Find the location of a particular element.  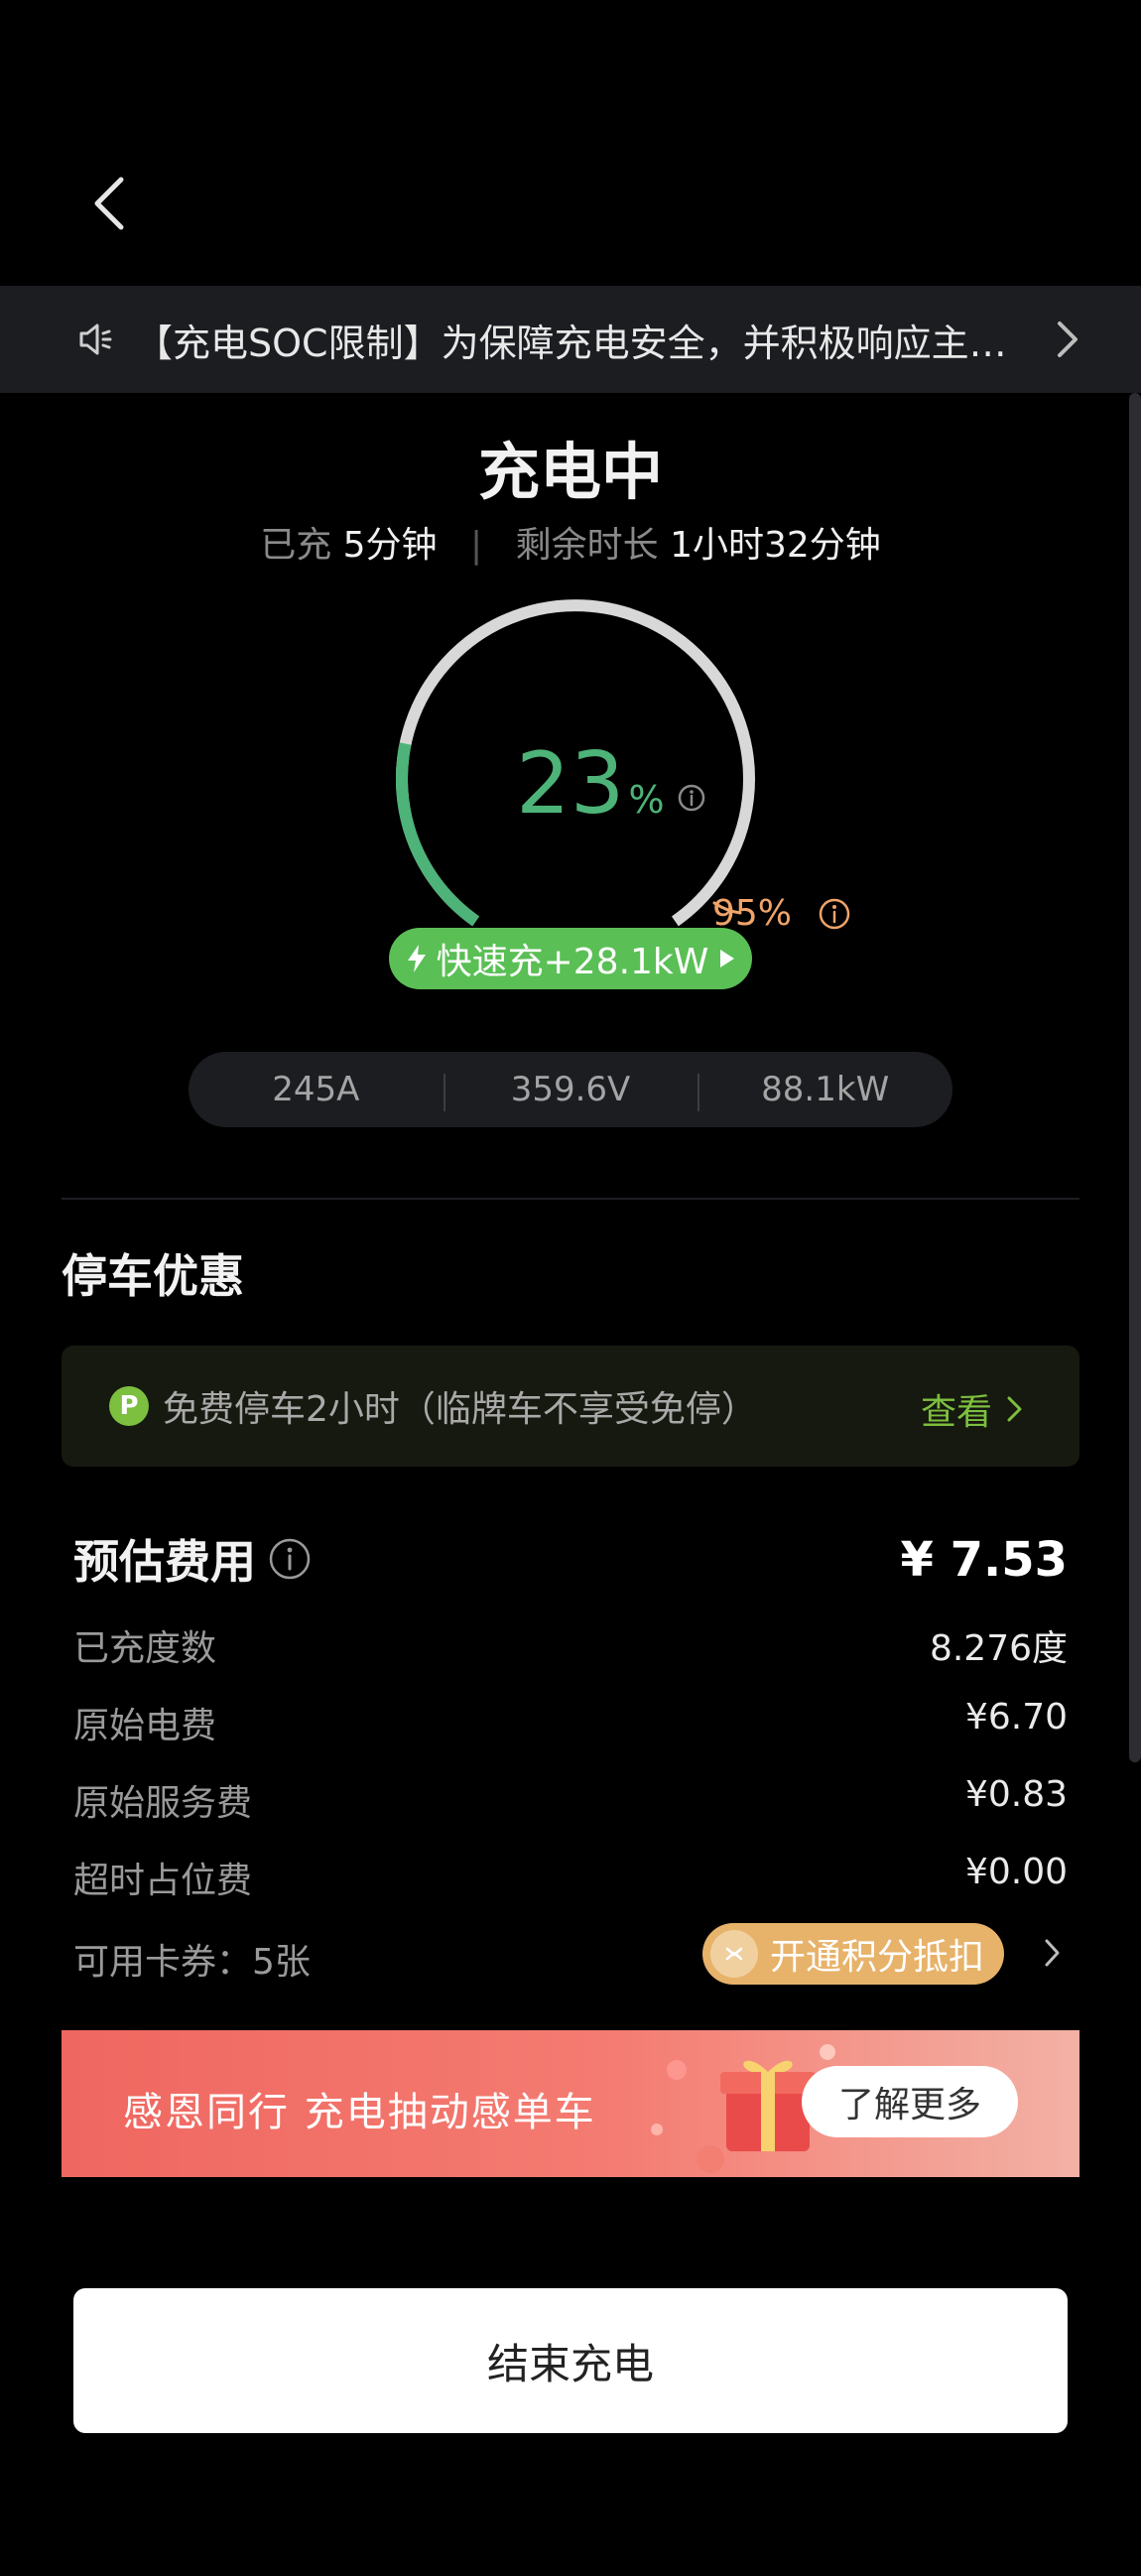

fee-row-label: 原始电费 is located at coordinates (145, 1726).